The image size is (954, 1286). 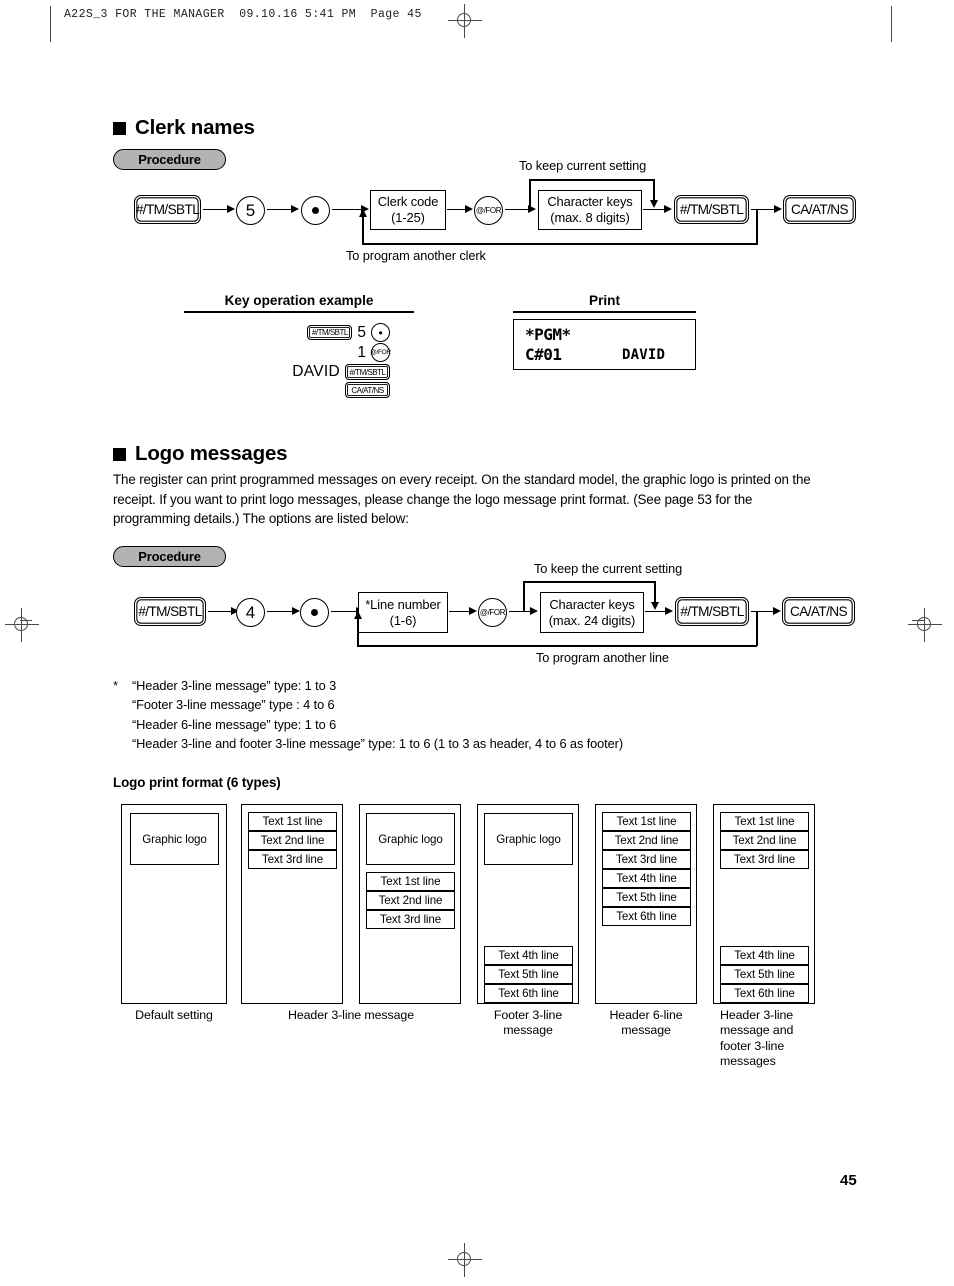 What do you see at coordinates (174, 904) in the screenshot?
I see `logo-format-column-1: Graphic logo` at bounding box center [174, 904].